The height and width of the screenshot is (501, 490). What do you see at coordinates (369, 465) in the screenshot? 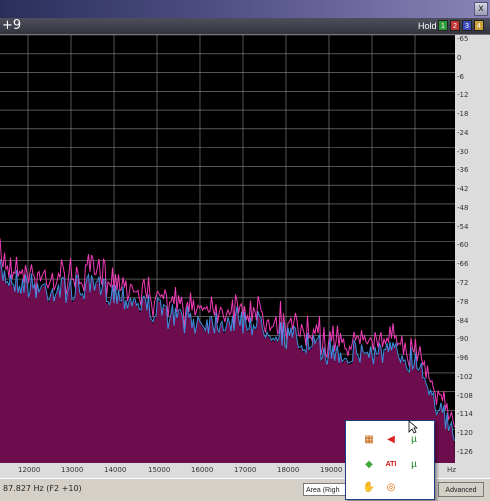
I see `chat-icon: ◆` at bounding box center [369, 465].